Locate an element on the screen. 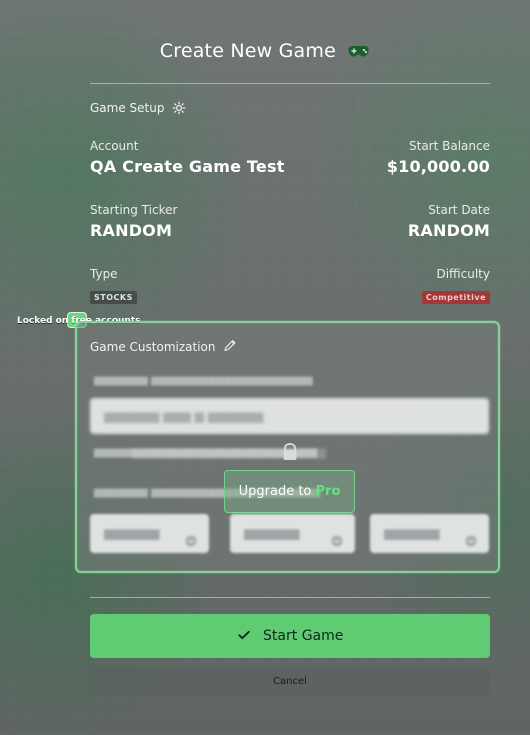 Image resolution: width=530 pixels, height=735 pixels. starting-ticker-field: Starting Ticker RANDOM is located at coordinates (133, 221).